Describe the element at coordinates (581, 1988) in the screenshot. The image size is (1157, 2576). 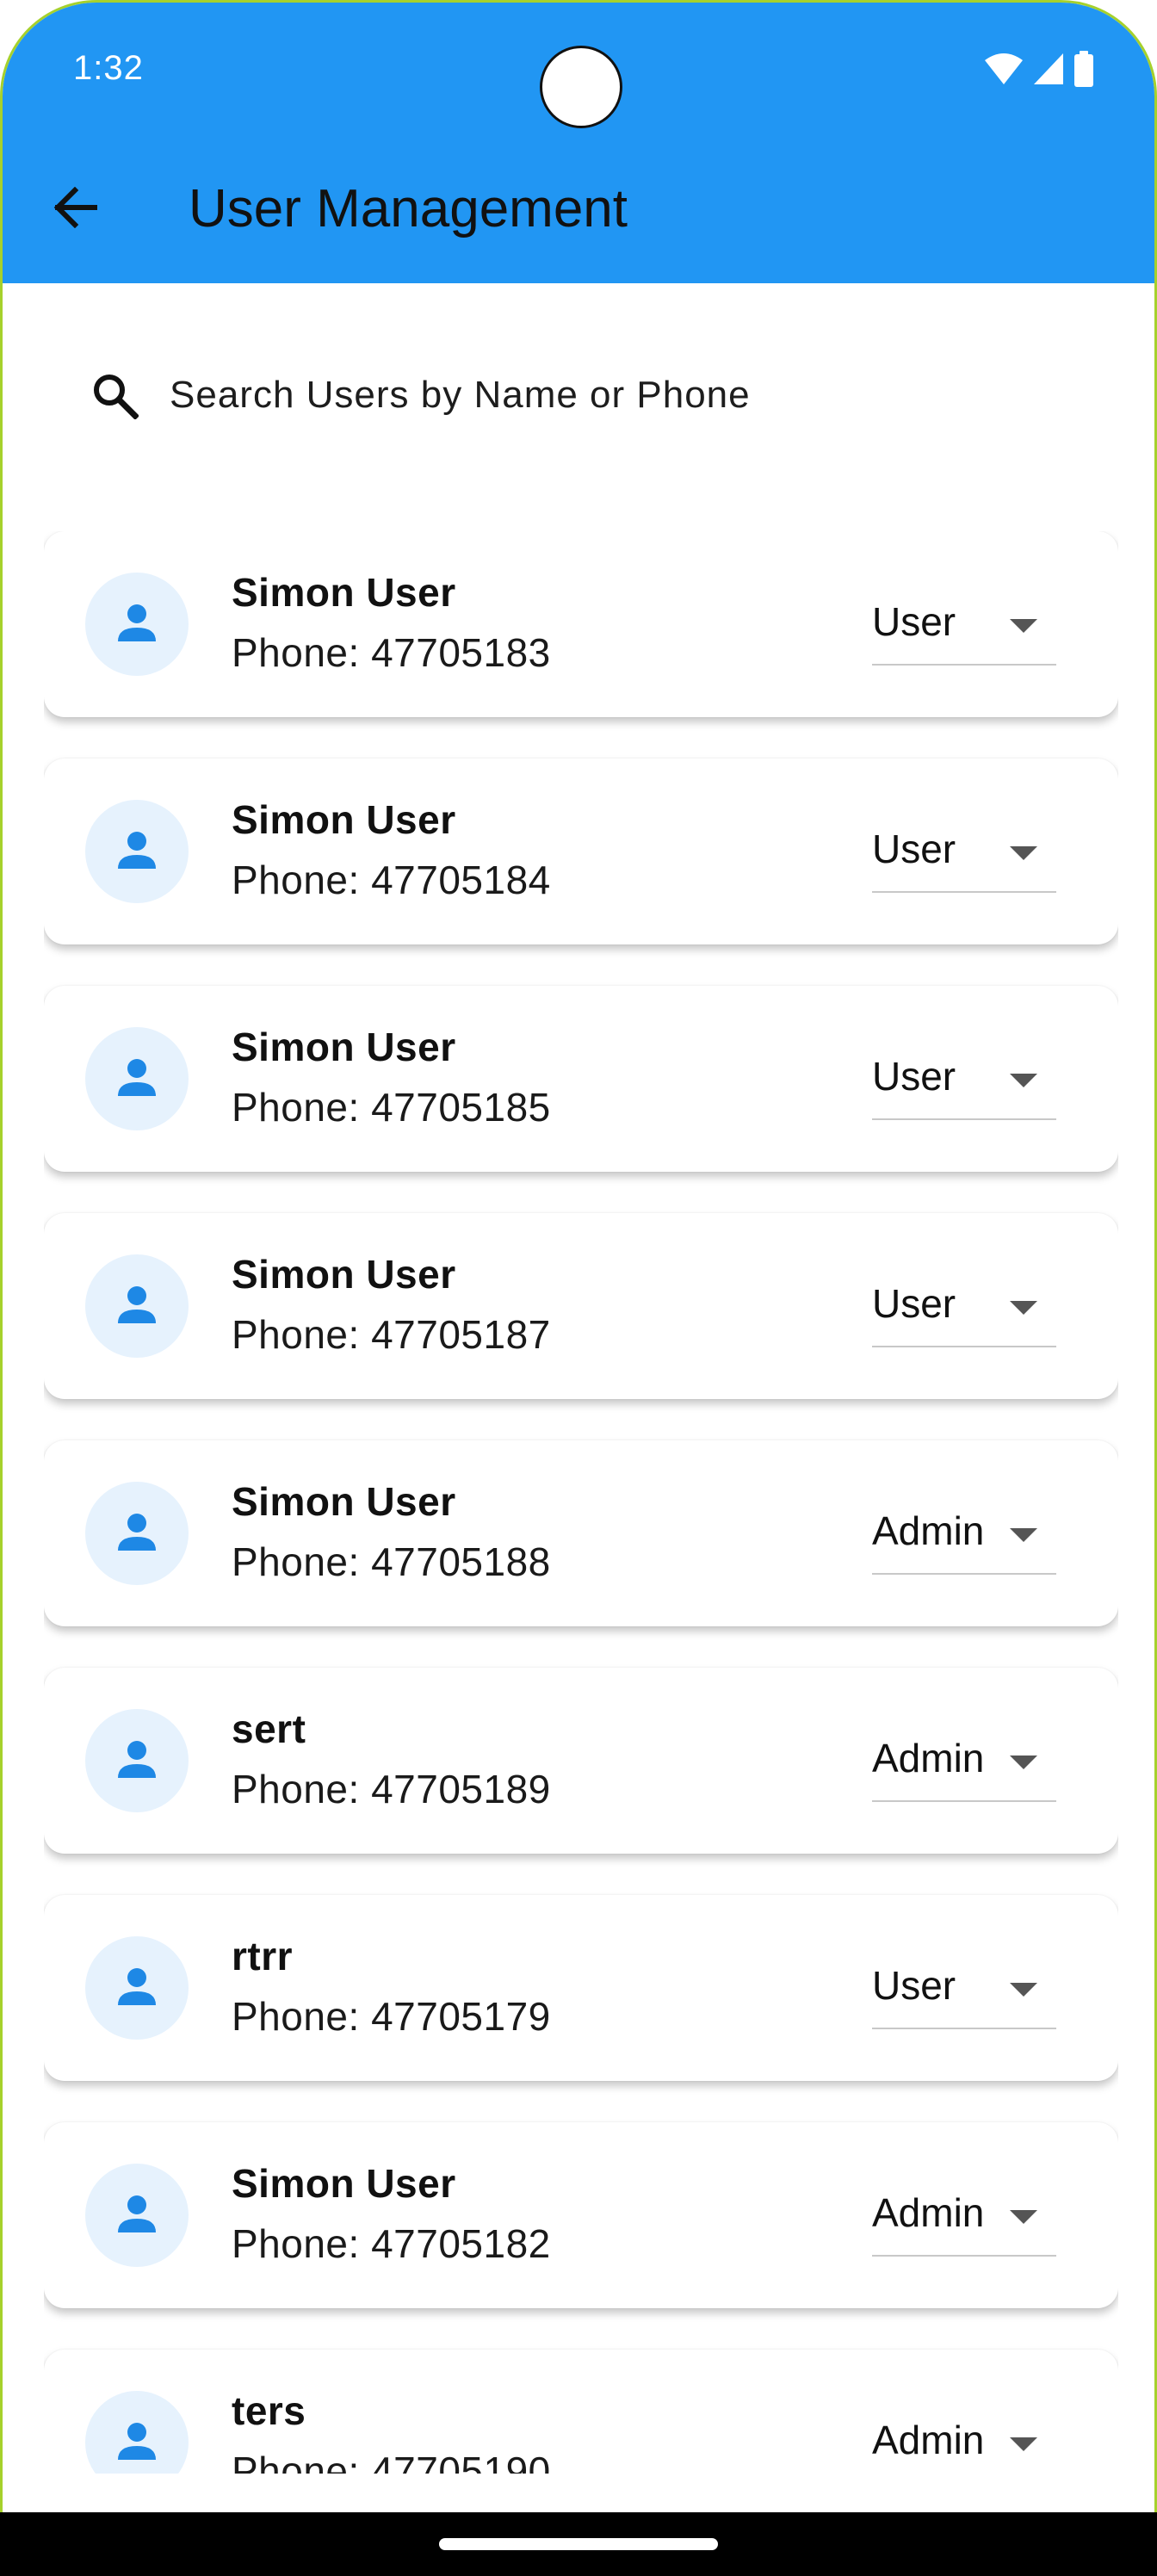
I see `user-card: rtrr Phone: 47705179 User` at that location.